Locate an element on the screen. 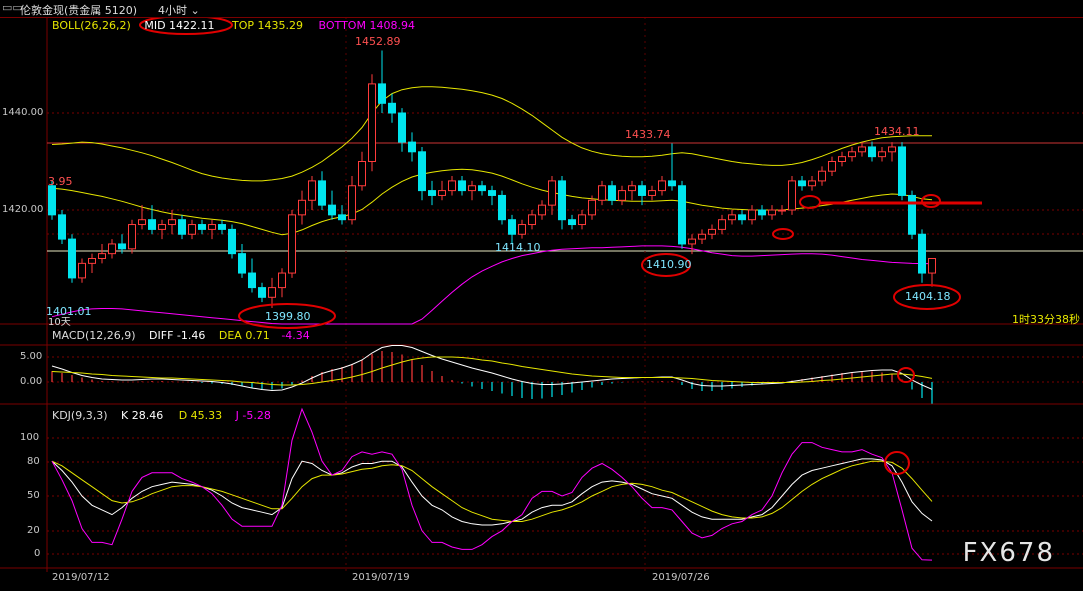  low-price-label: 1399.80 is located at coordinates (288, 316).